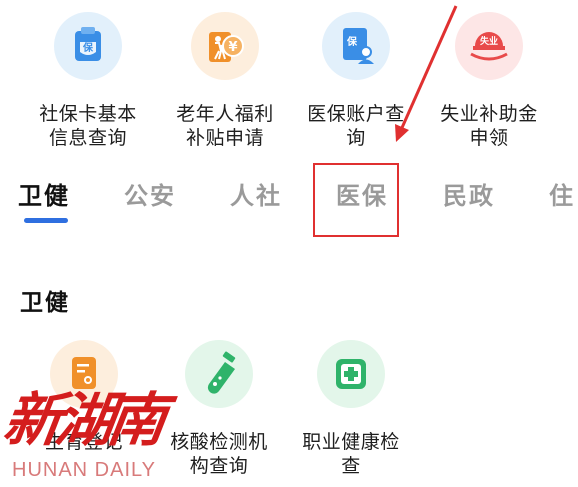 Image resolution: width=578 pixels, height=487 pixels. Describe the element at coordinates (351, 454) in the screenshot. I see `service-label: 职业健康检 查` at that location.